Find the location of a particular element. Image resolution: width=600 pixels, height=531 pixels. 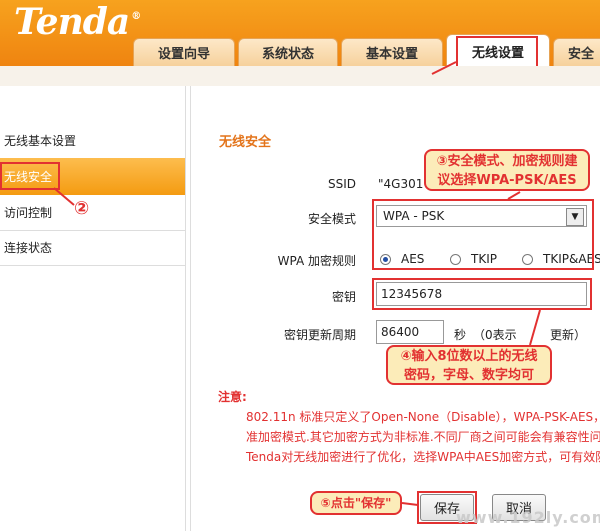

arrow-step1 is located at coordinates (444, 68).